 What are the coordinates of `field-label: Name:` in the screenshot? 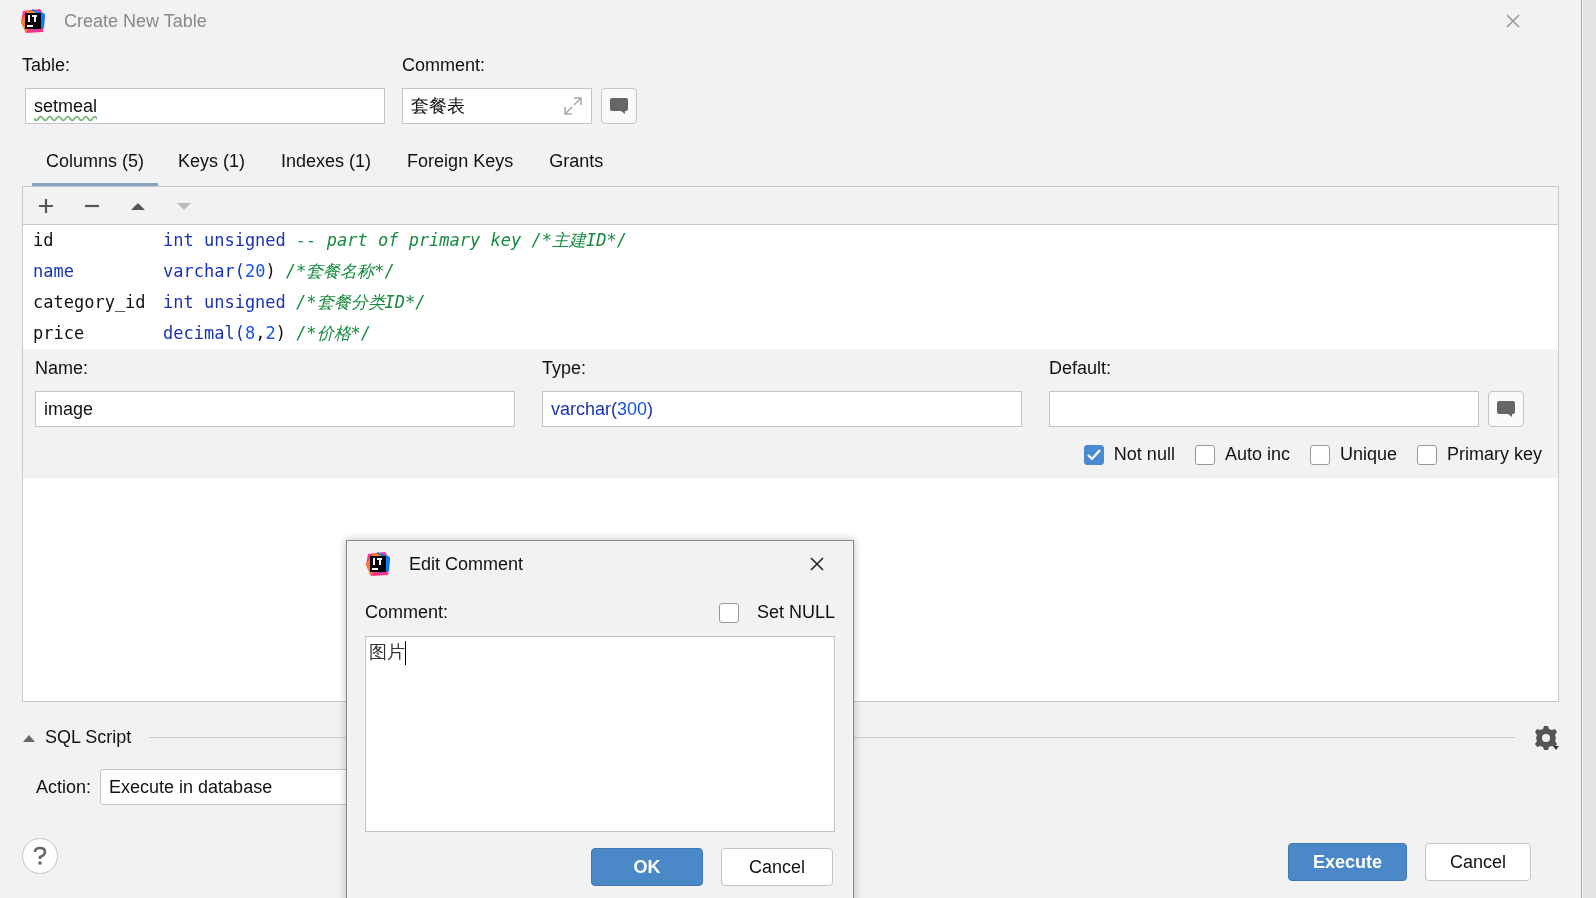 It's located at (62, 368).